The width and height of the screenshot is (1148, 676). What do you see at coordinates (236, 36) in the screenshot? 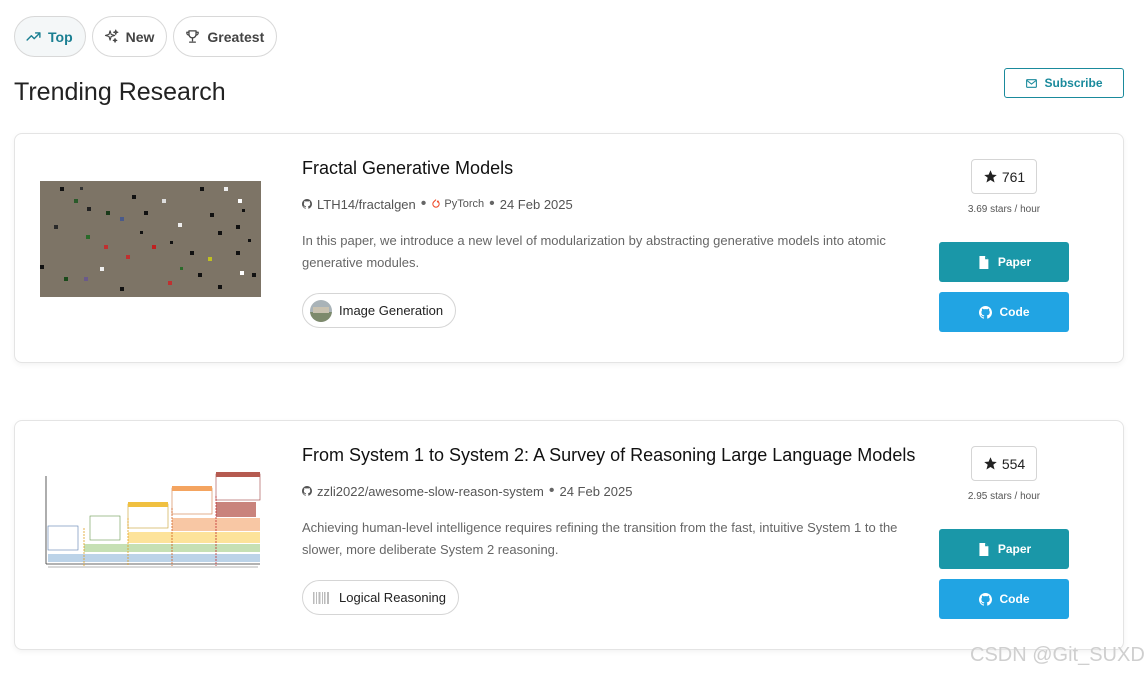
I see `tab-label: Greatest` at bounding box center [236, 36].